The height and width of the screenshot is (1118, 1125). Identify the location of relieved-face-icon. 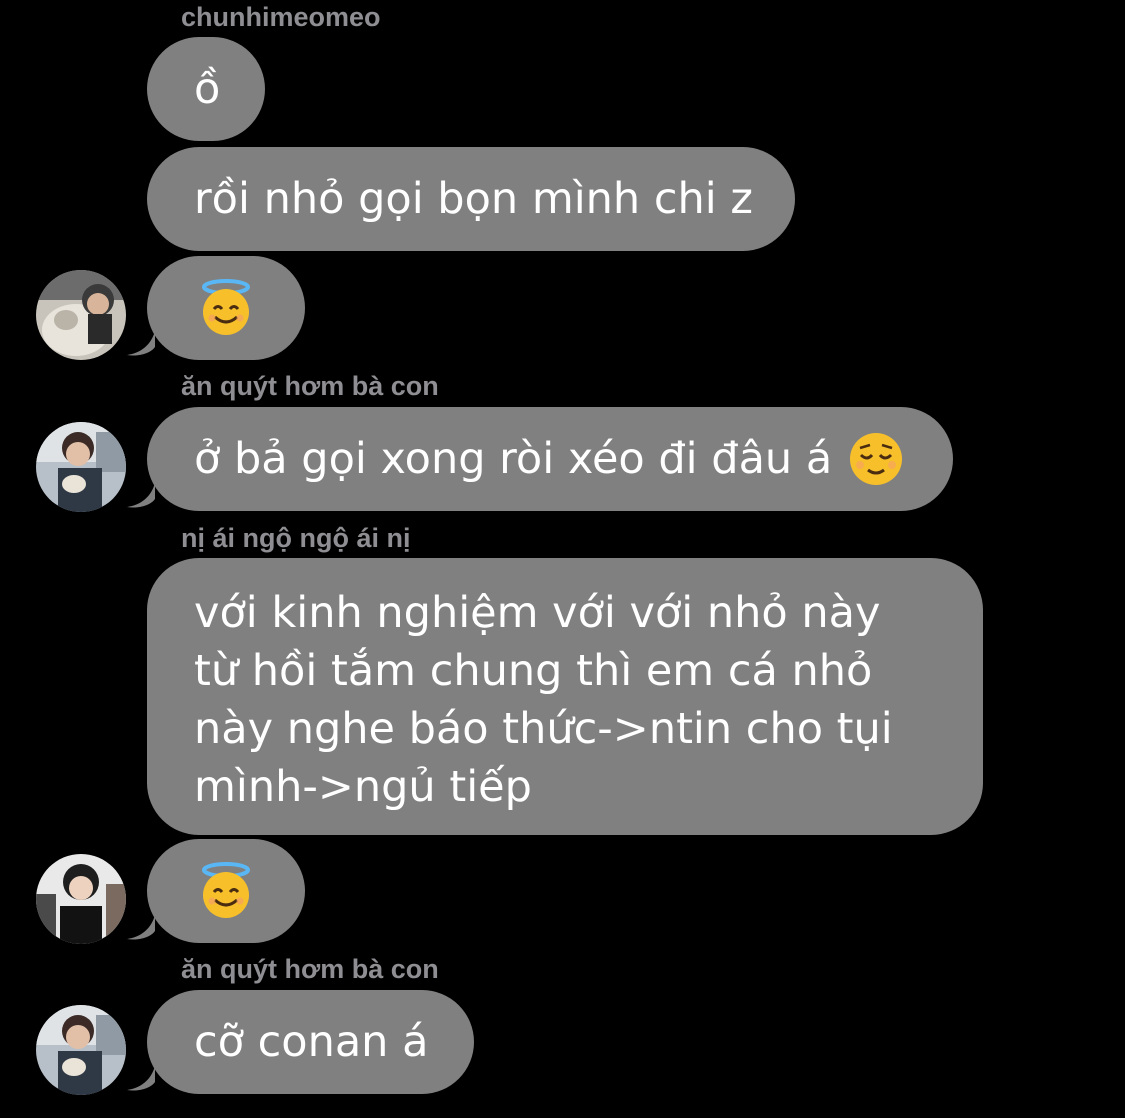
(876, 459).